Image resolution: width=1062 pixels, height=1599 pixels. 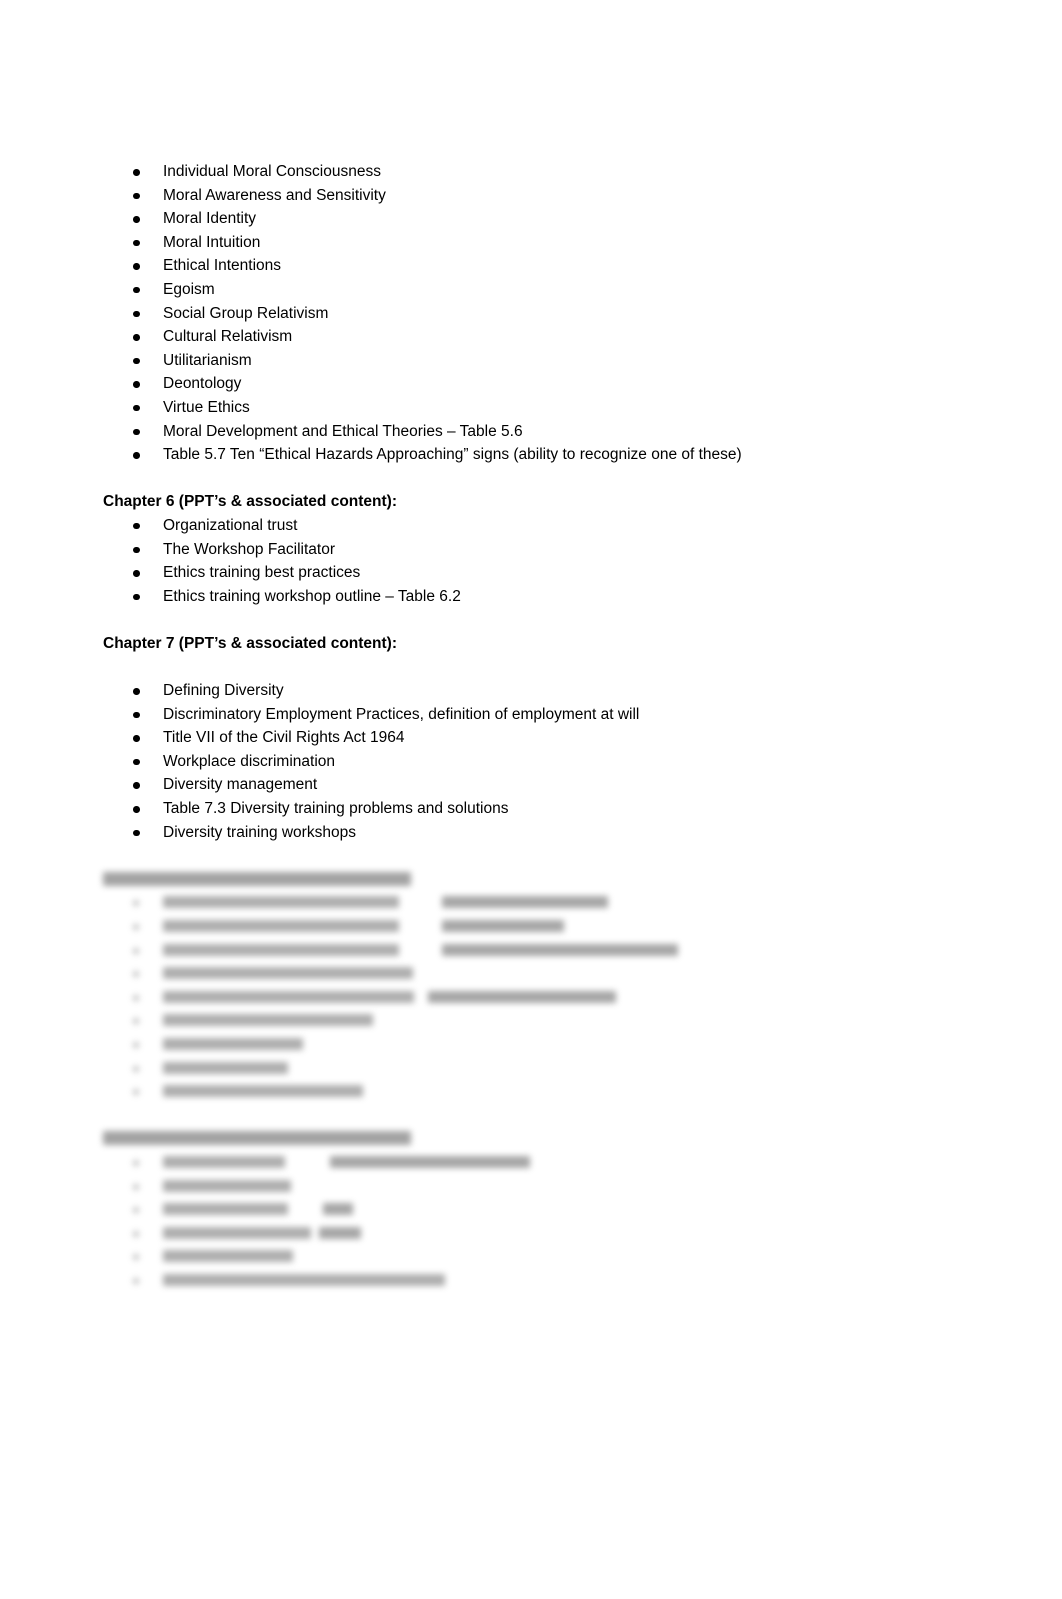 I want to click on list-item: Egoism, so click(x=483, y=290).